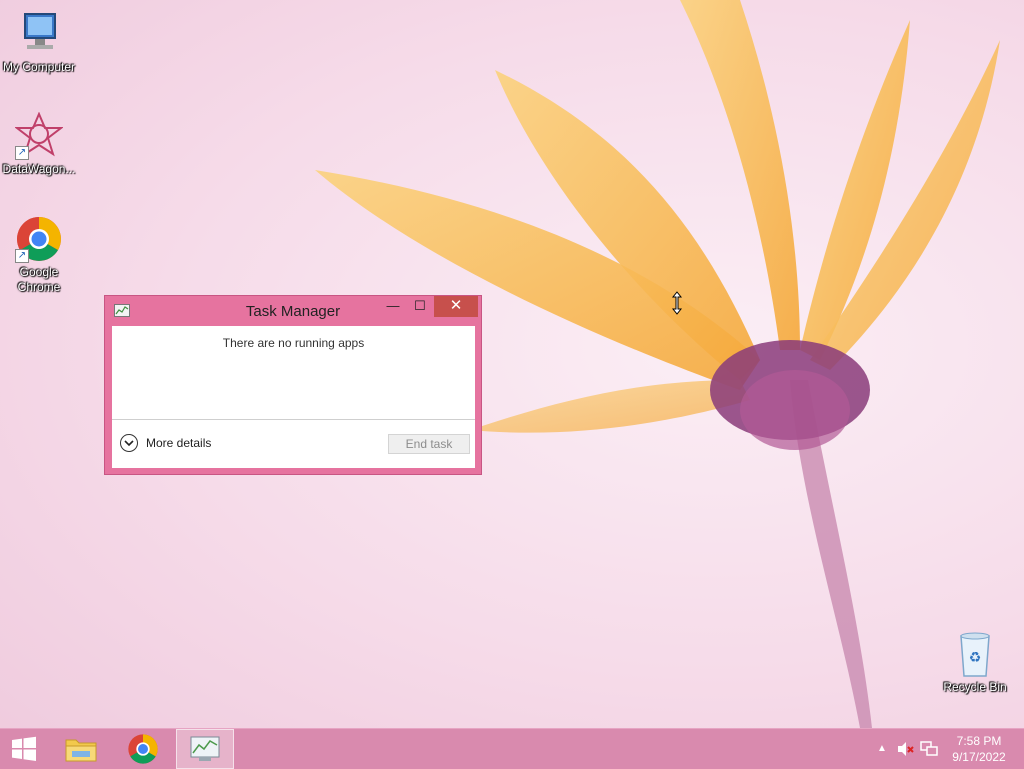  I want to click on taskbar-google-chrome, so click(143, 749).